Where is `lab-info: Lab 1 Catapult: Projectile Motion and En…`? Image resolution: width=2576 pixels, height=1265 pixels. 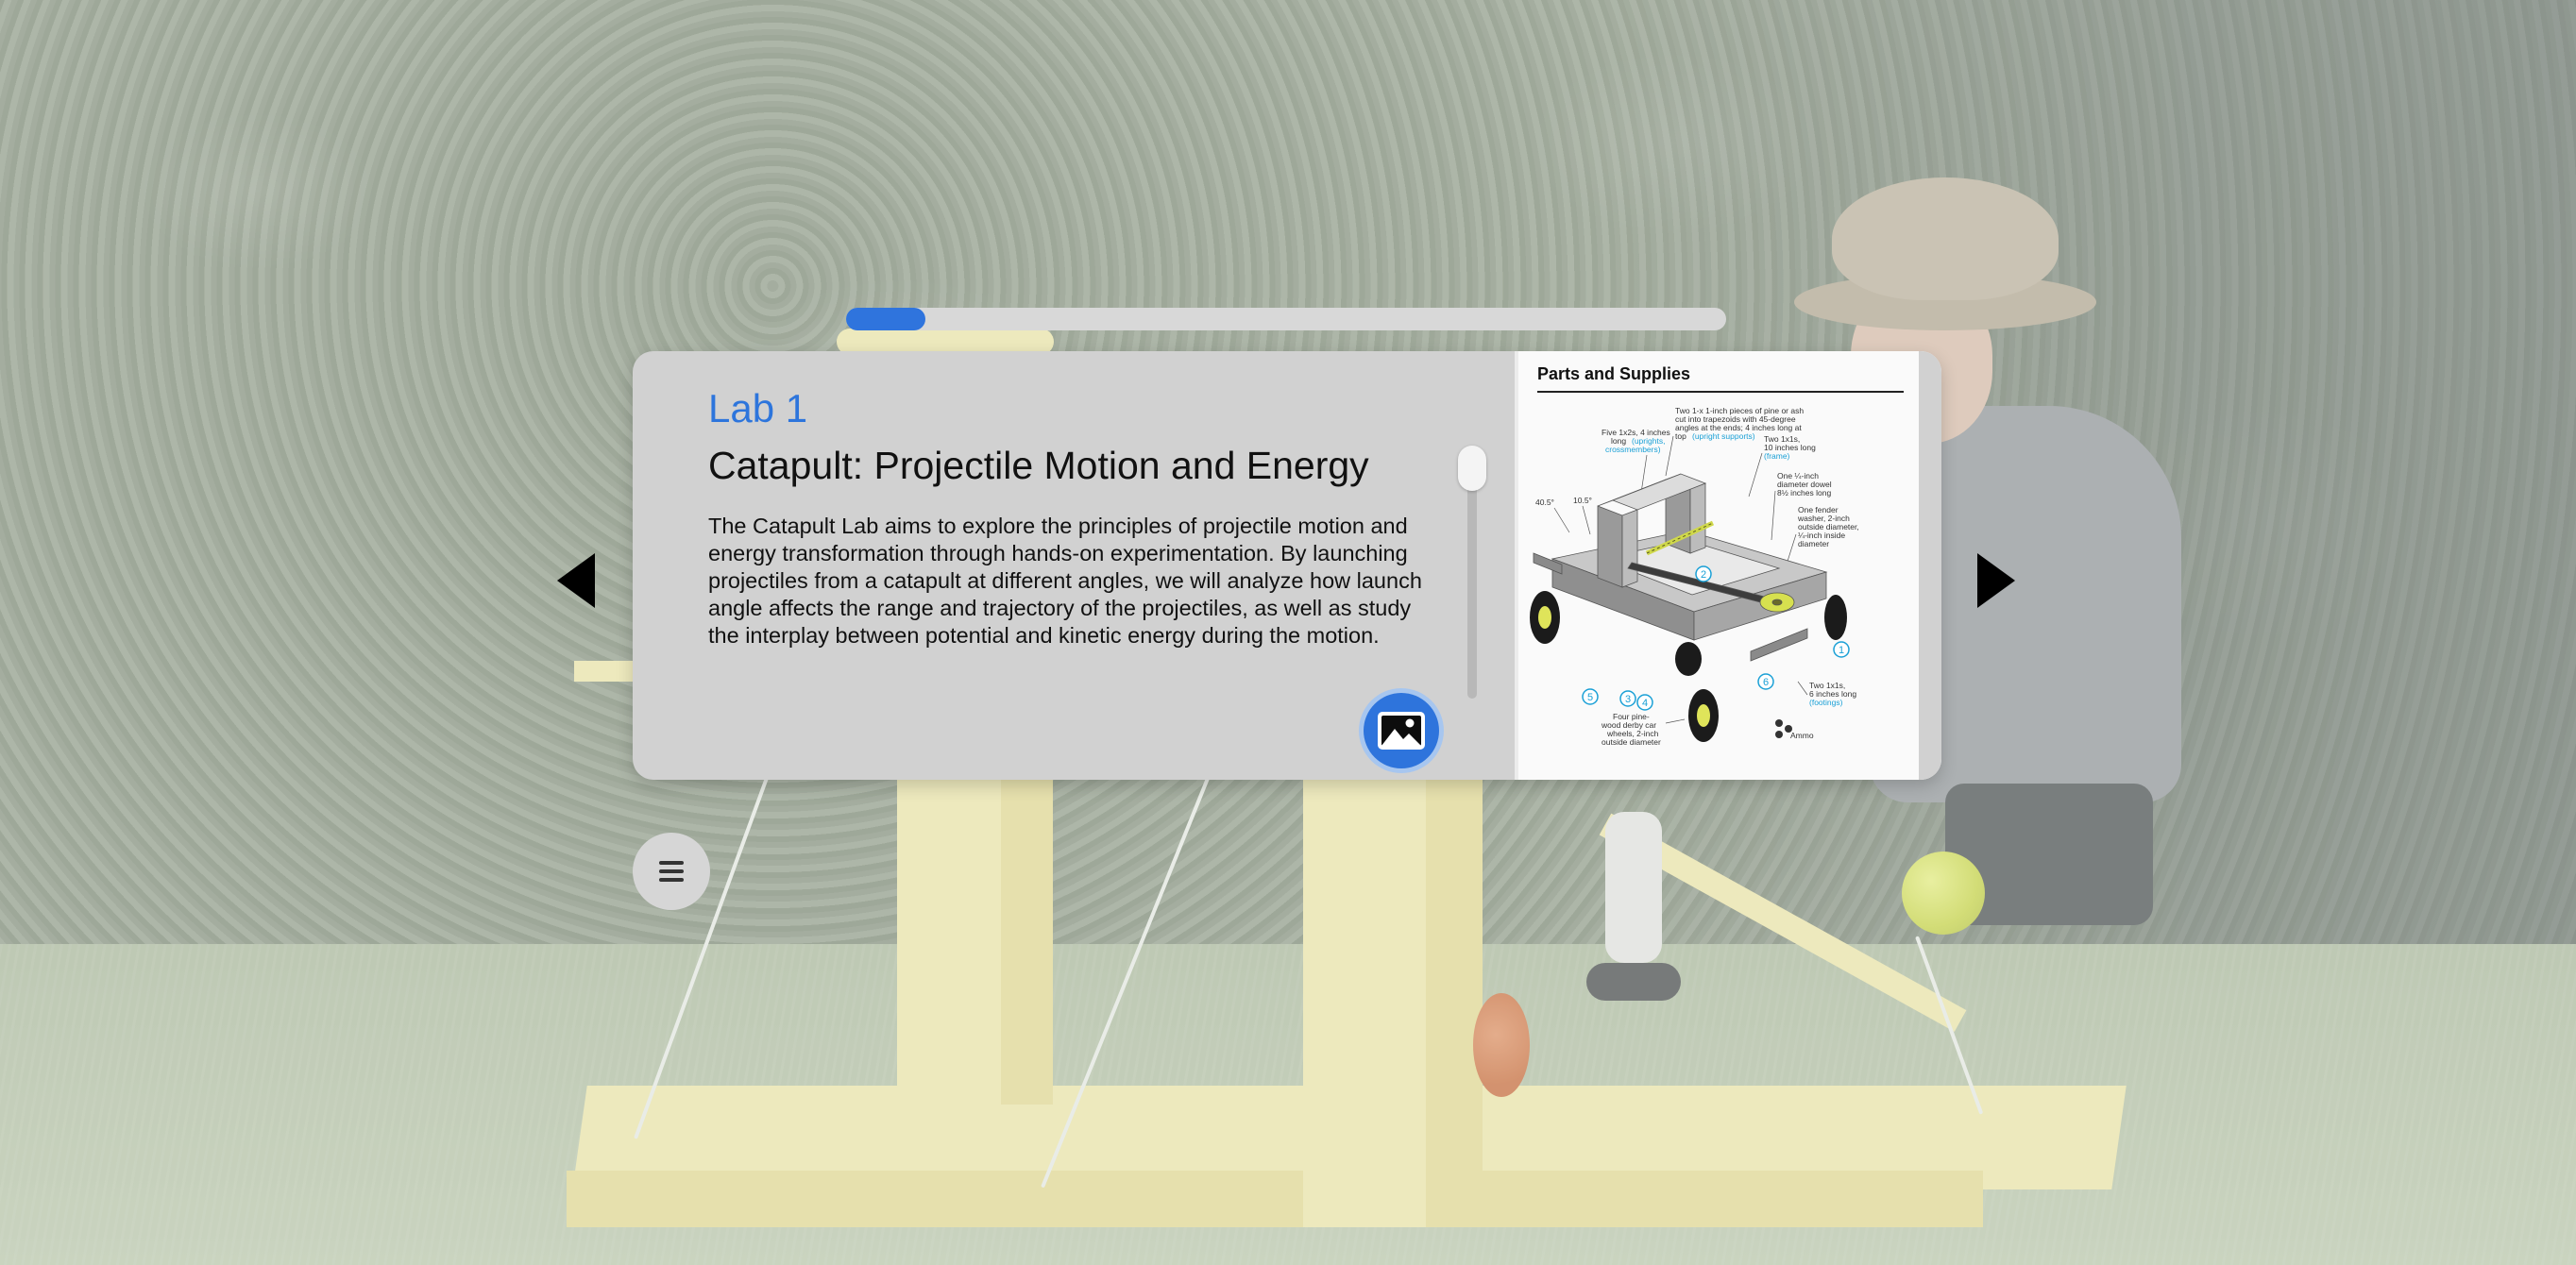 lab-info: Lab 1 Catapult: Projectile Motion and En… is located at coordinates (1065, 518).